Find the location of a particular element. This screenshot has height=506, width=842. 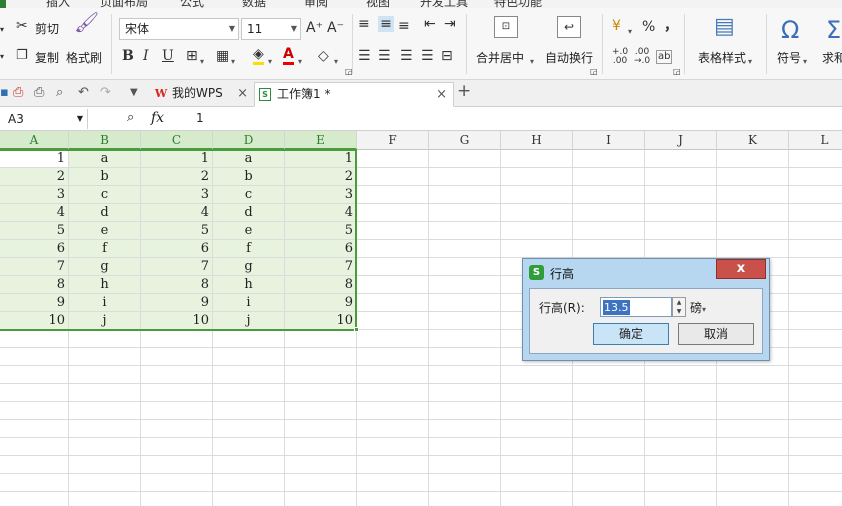

cell-d15 is located at coordinates (249, 411).